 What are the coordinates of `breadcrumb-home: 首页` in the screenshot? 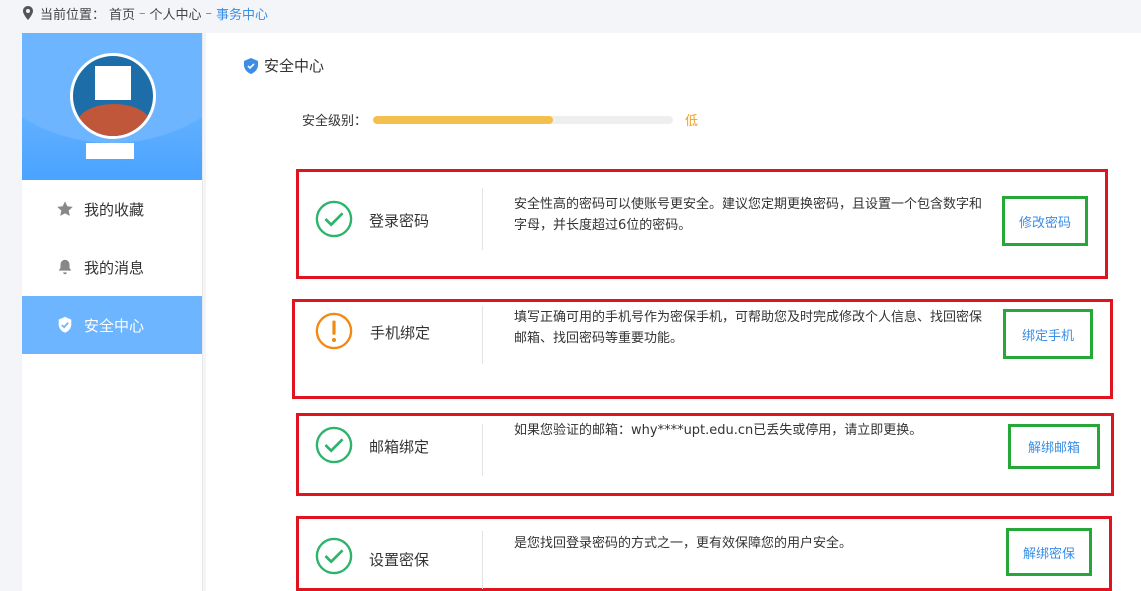 It's located at (122, 13).